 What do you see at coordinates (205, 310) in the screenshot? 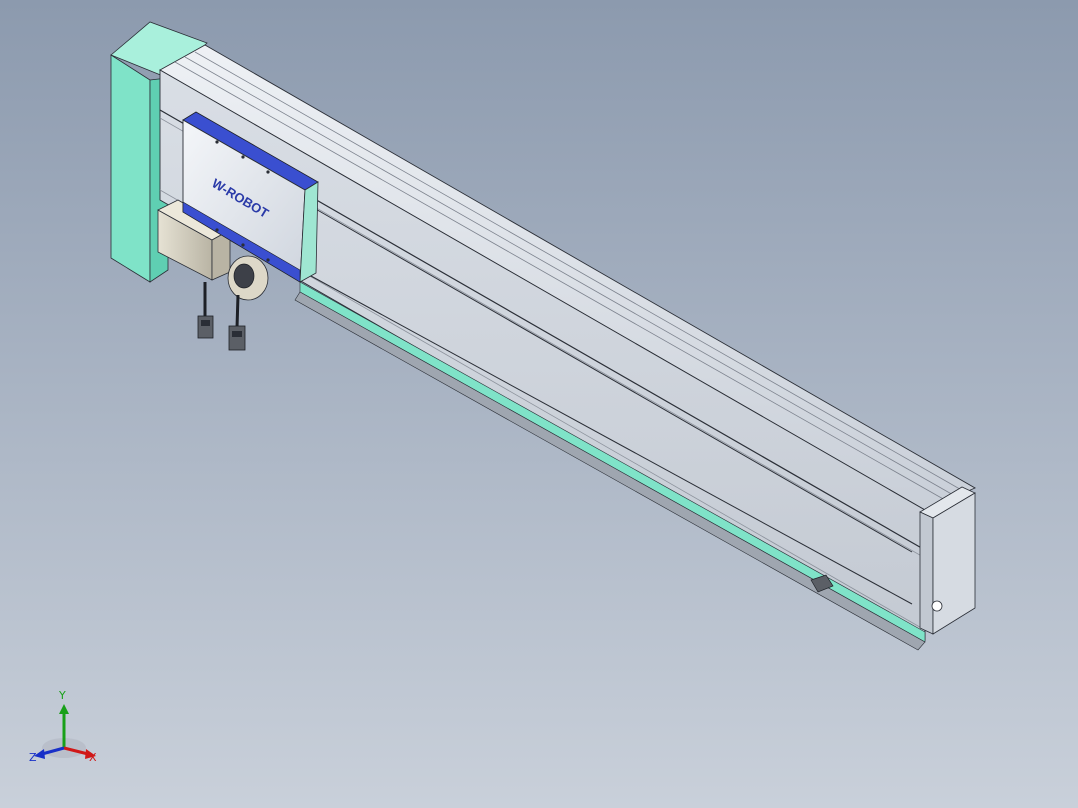
I see `motor-cable-left` at bounding box center [205, 310].